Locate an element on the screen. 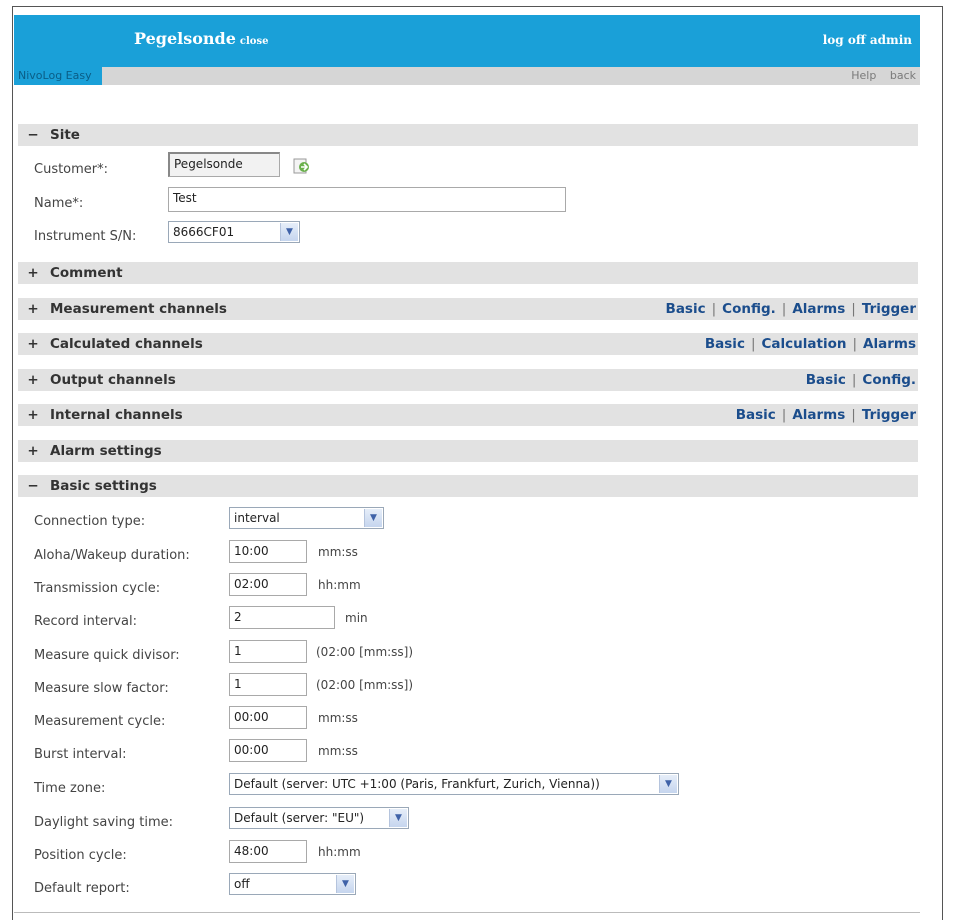  transmission-label: Transmission cycle: is located at coordinates (97, 588).